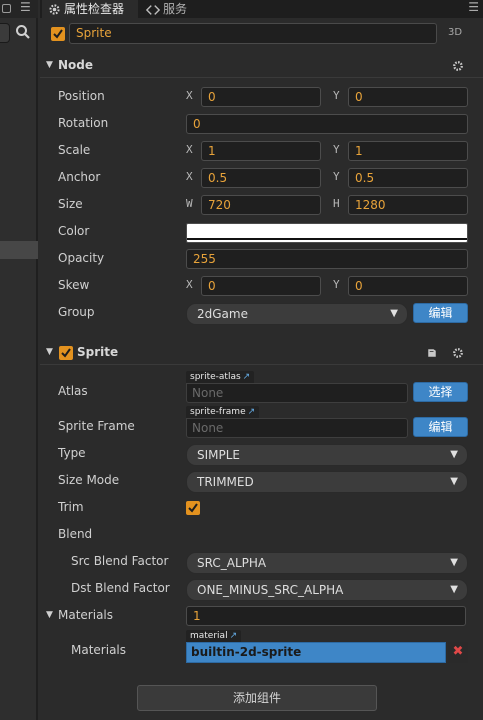 Image resolution: width=483 pixels, height=720 pixels. What do you see at coordinates (232, 563) in the screenshot?
I see `src-blend-factor-value: SRC_ALPHA` at bounding box center [232, 563].